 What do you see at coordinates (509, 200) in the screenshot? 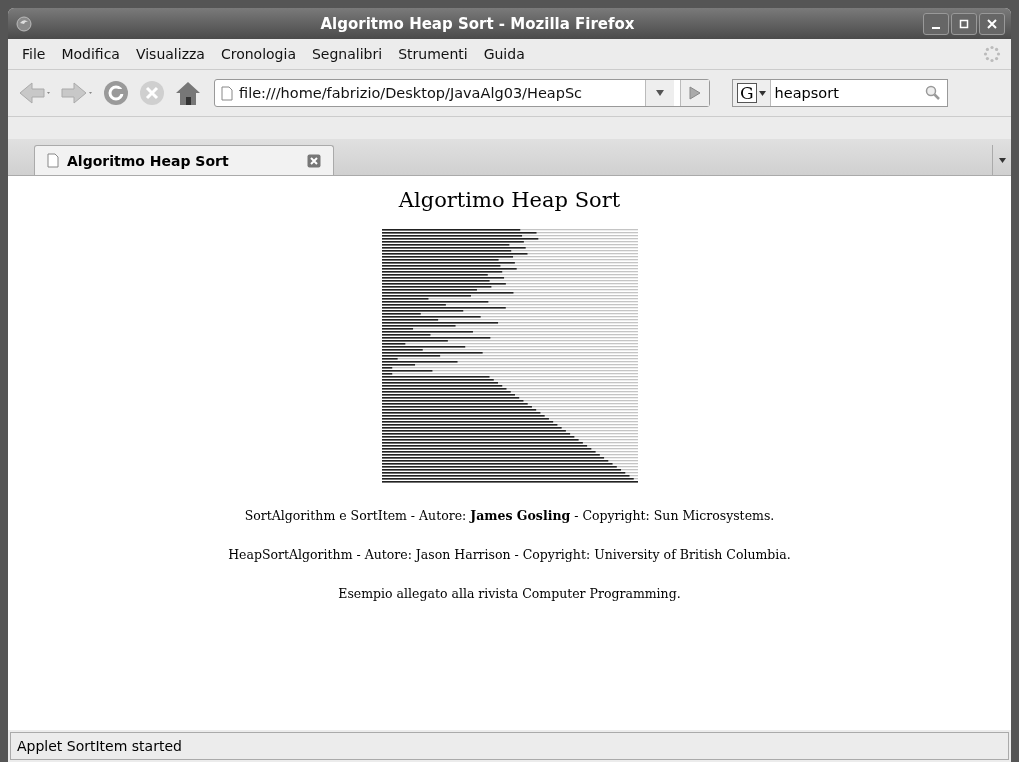
I see `page-heading: Algortimo Heap Sort` at bounding box center [509, 200].